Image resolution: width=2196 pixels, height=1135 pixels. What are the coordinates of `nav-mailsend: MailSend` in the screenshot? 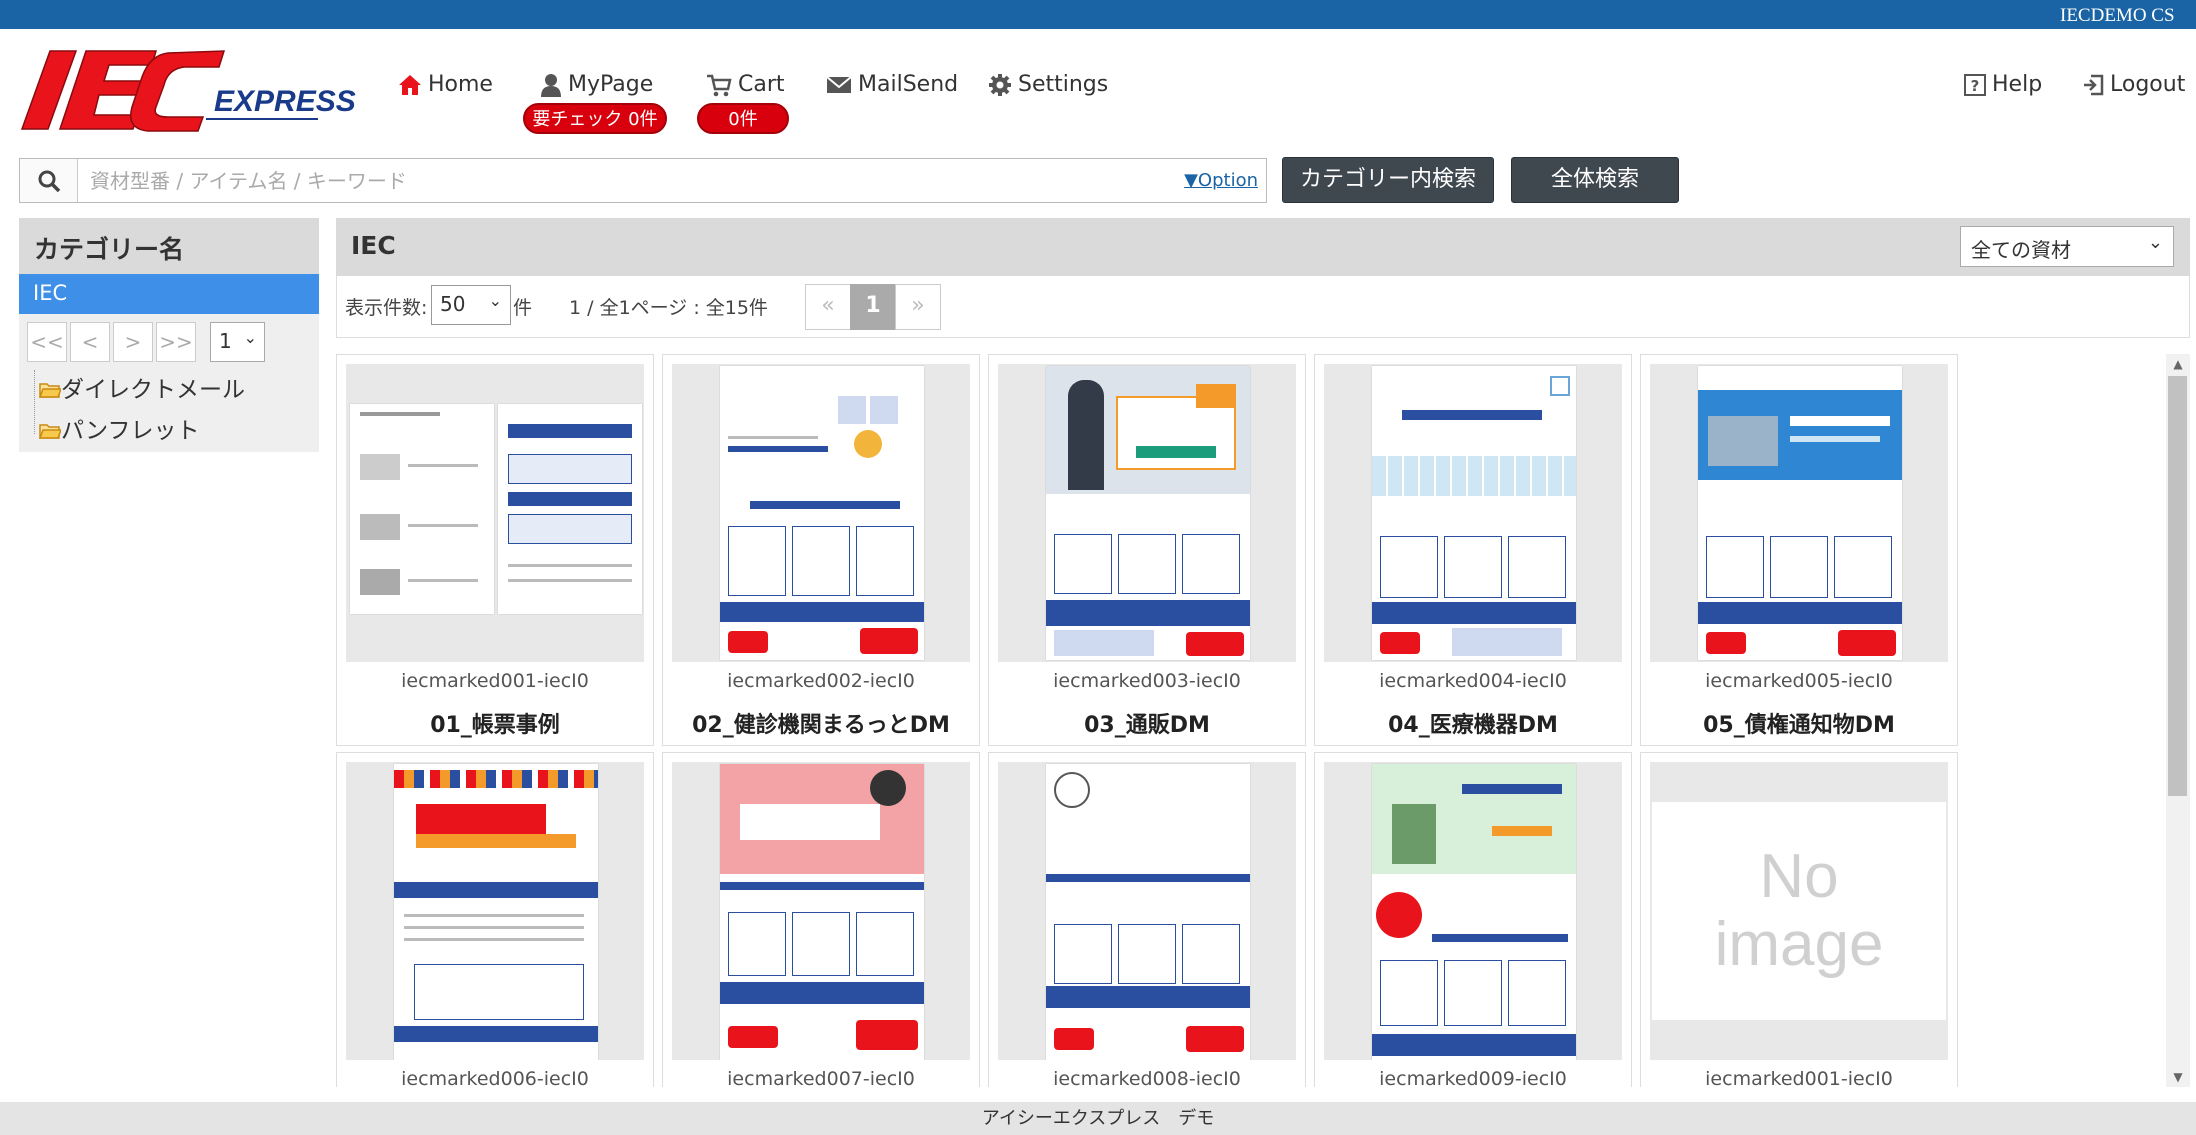 It's located at (892, 84).